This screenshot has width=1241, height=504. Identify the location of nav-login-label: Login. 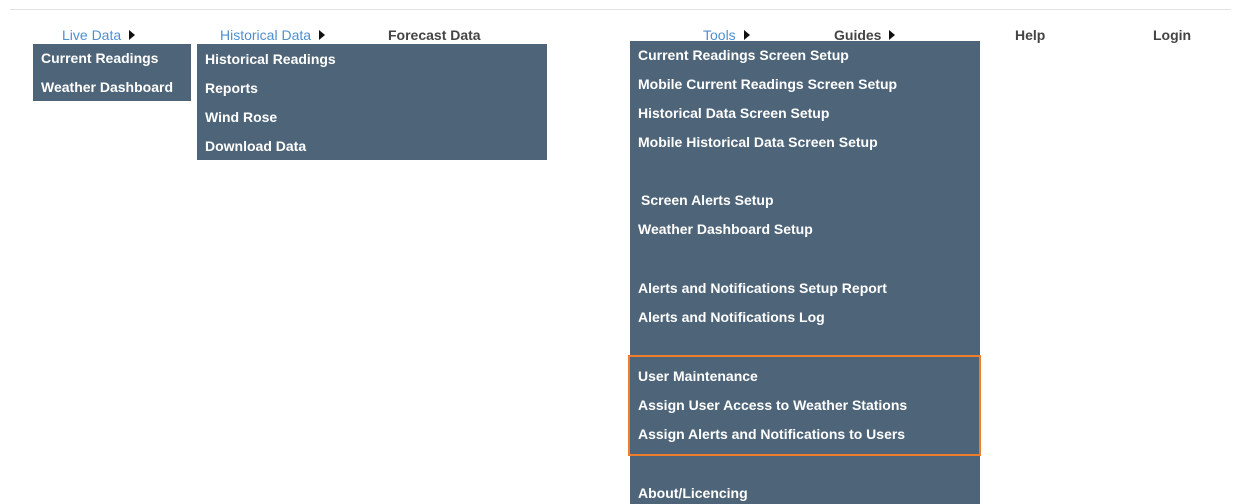
(1172, 35).